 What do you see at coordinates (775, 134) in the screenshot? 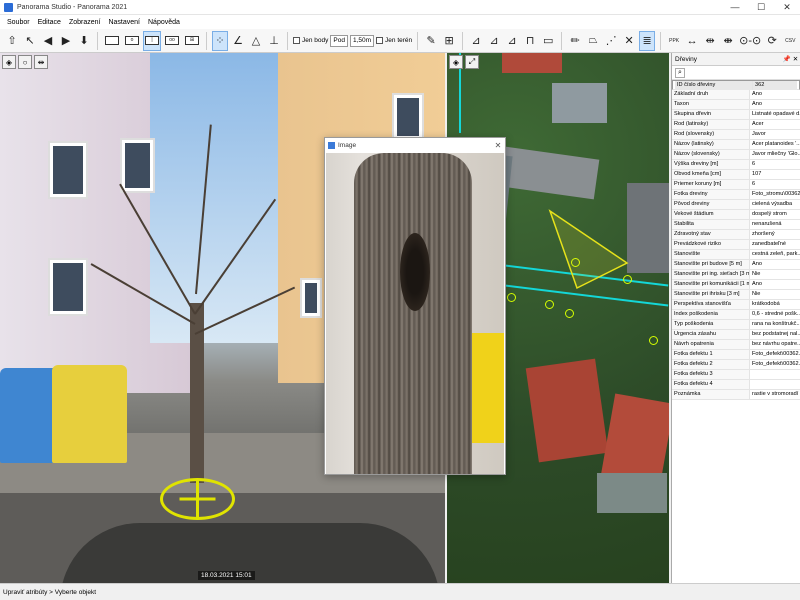
I see `attribute-value: Javor` at bounding box center [775, 134].